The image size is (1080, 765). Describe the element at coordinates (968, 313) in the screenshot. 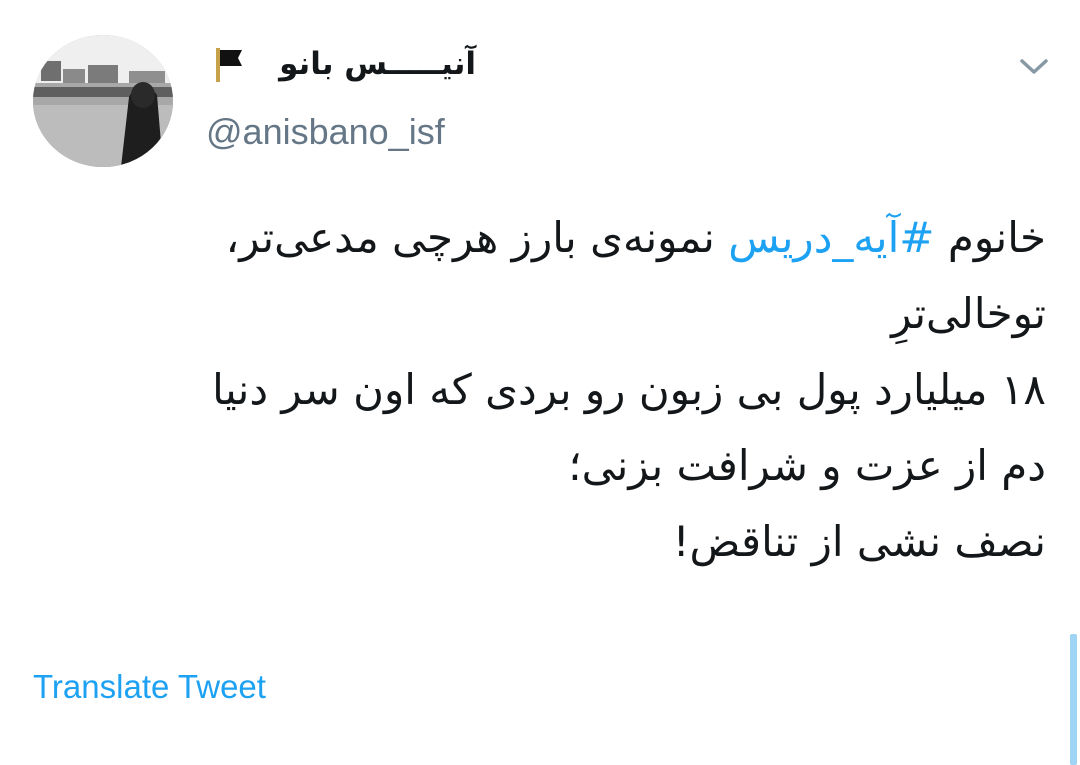

I see `tweet-text-line-2: توخالی‌ترِ` at that location.